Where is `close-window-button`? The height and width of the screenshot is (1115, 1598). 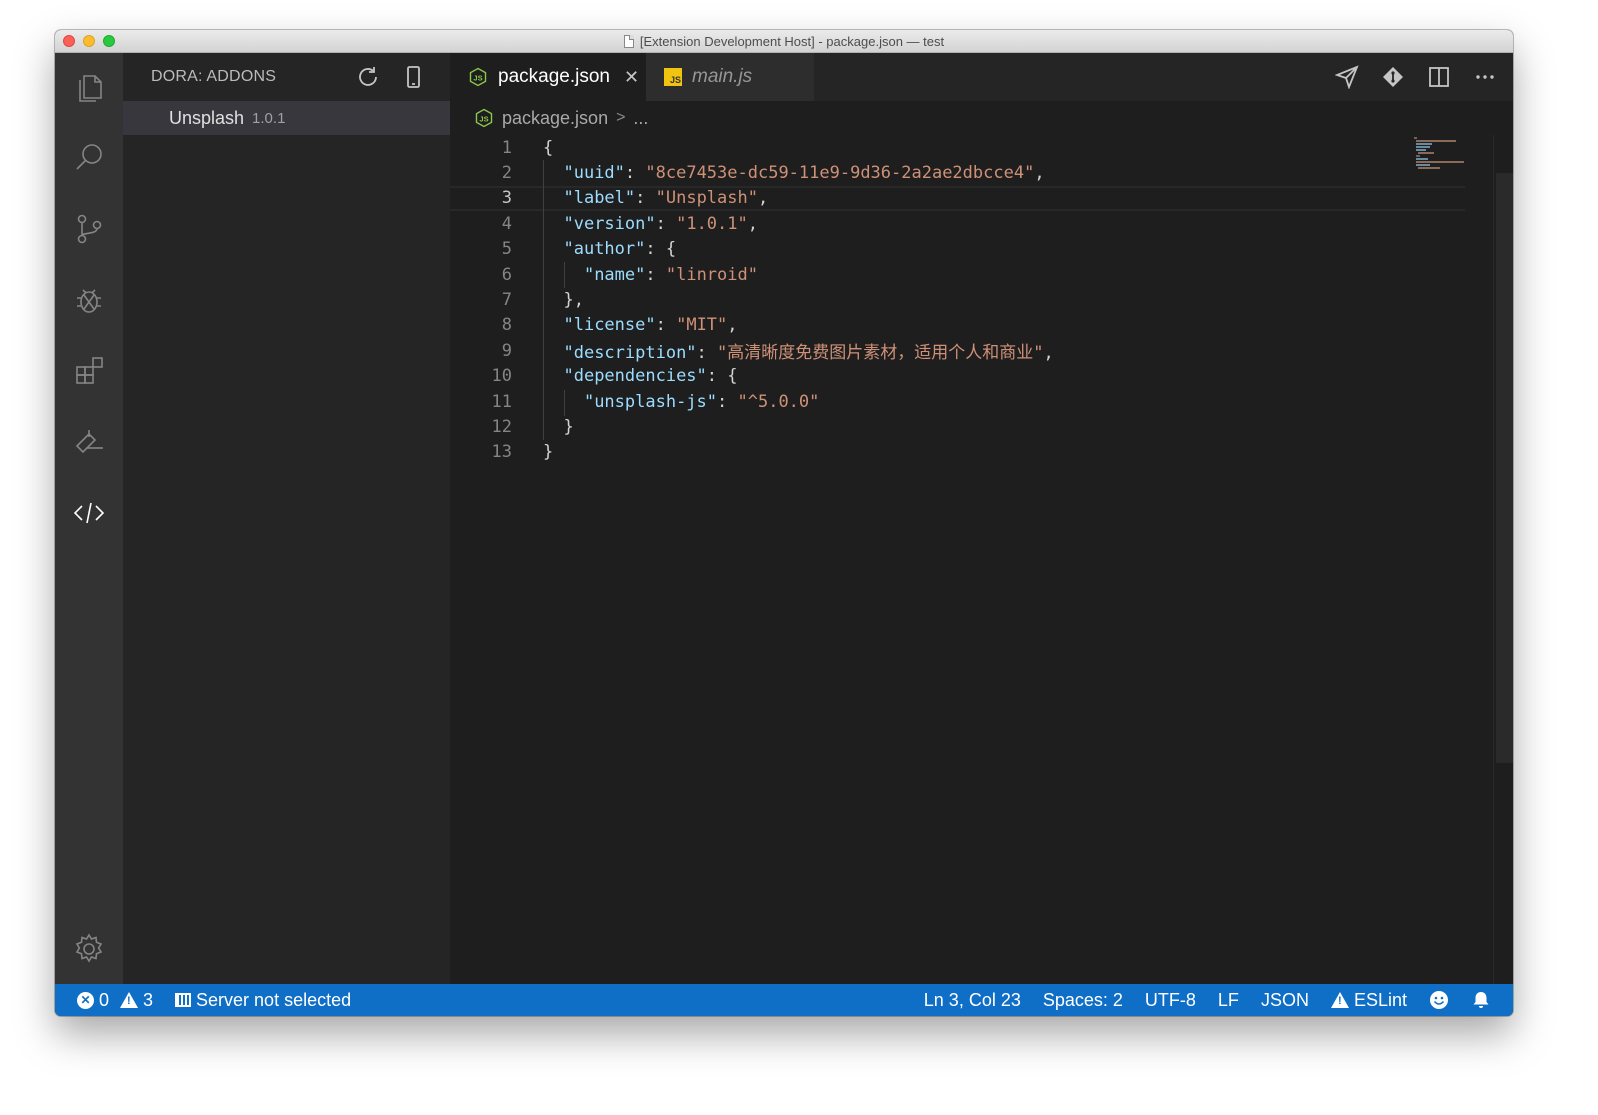 close-window-button is located at coordinates (69, 41).